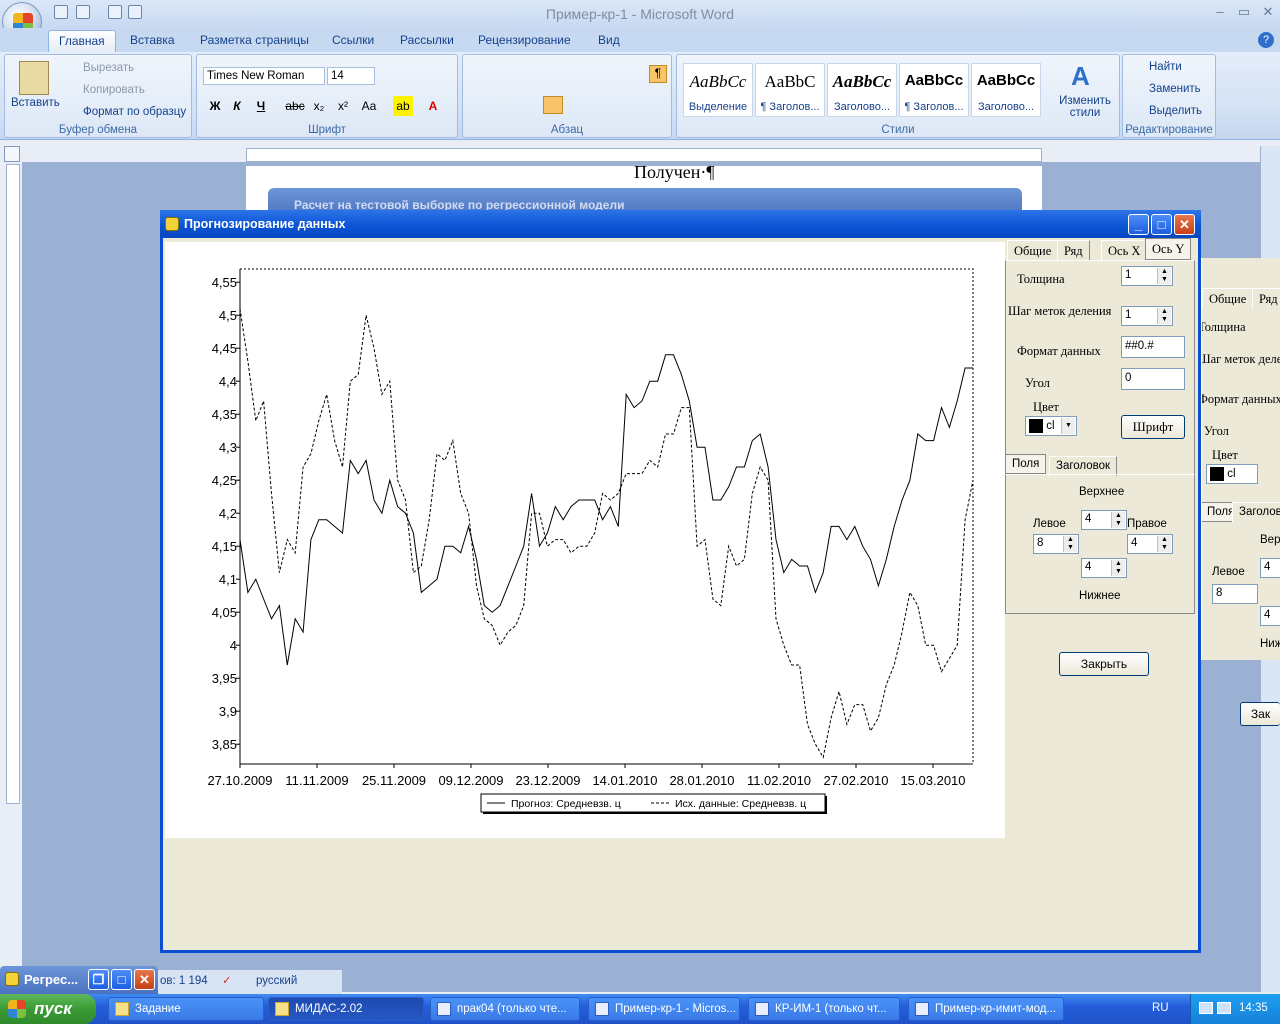  Describe the element at coordinates (1059, 351) in the screenshot. I see `data-format-label: Формат данных` at that location.